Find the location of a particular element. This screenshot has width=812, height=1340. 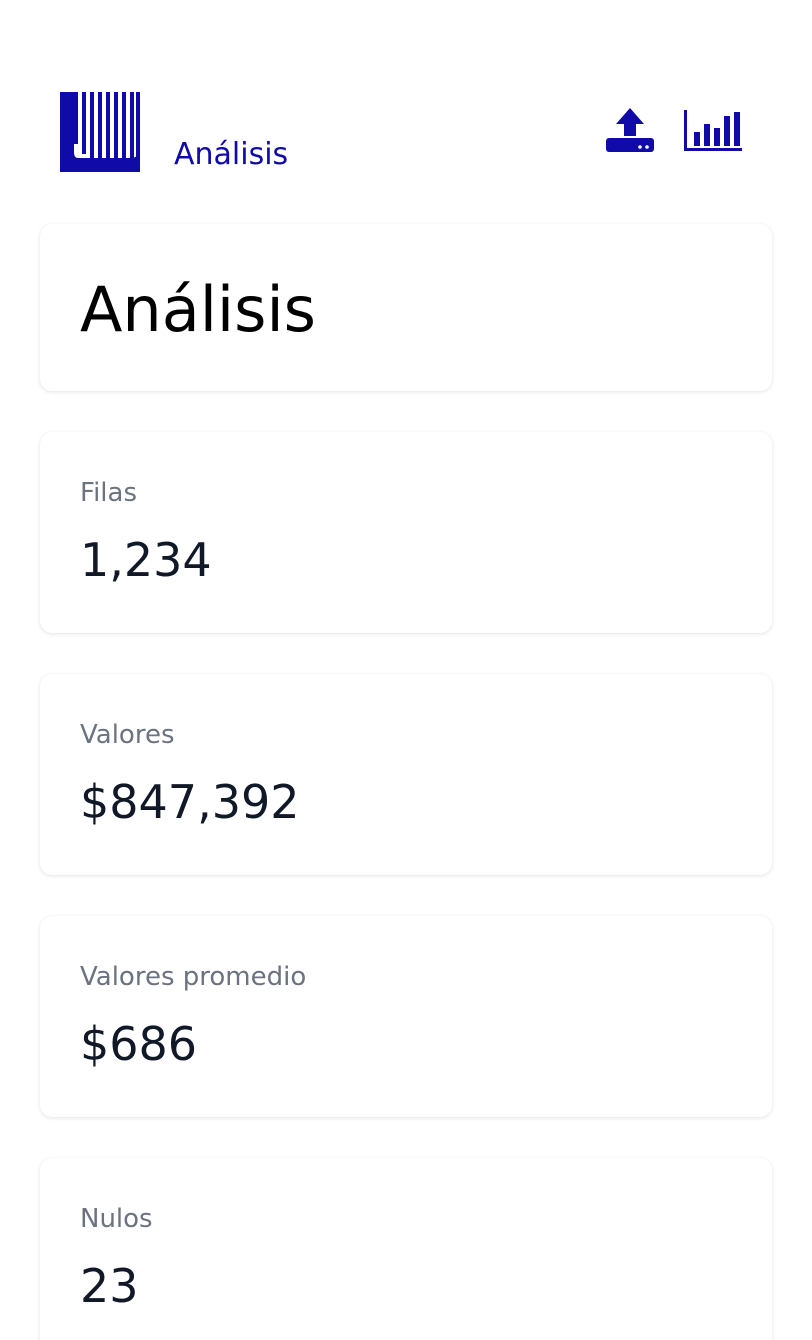

stat-label: Valores is located at coordinates (127, 735).